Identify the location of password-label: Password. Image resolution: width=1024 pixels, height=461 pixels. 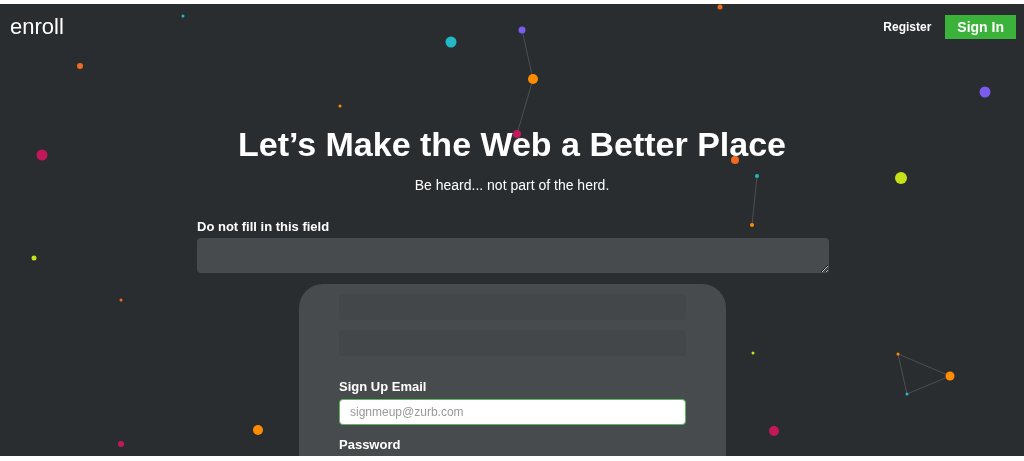
(370, 445).